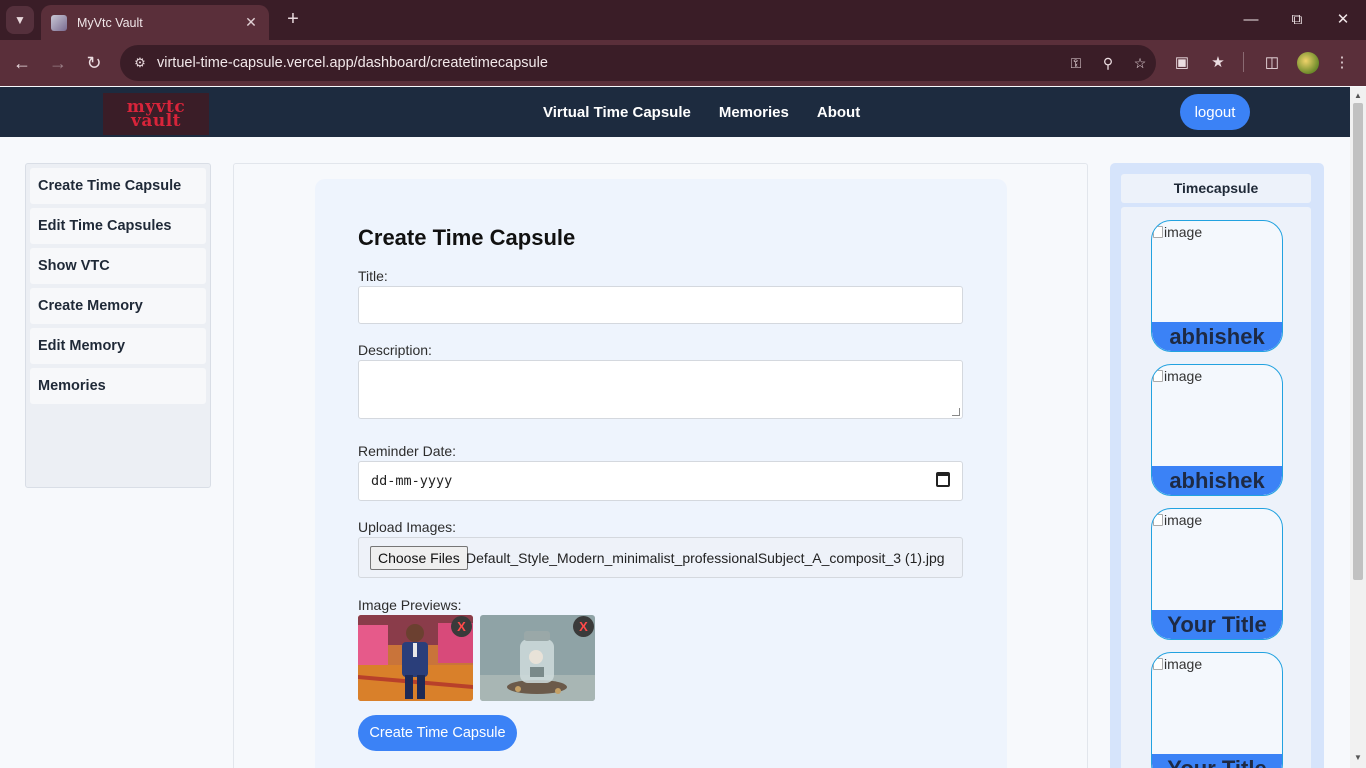 This screenshot has width=1366, height=768. I want to click on nav-links: Virtual Time Capsule Memories About, so click(701, 112).